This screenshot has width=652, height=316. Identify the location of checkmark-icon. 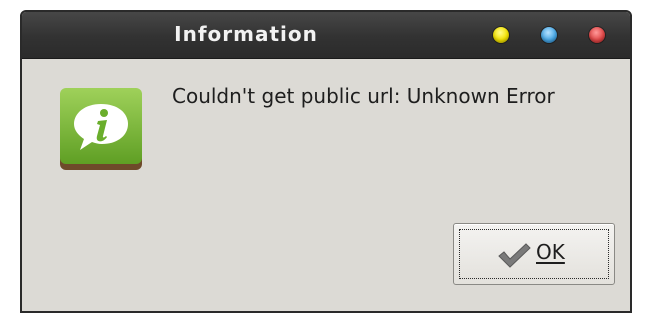
(514, 255).